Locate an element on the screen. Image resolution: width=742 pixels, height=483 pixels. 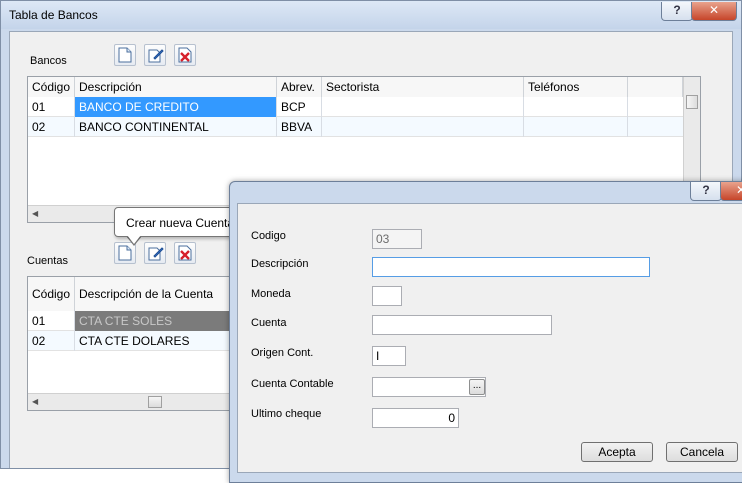
cuenta-contable-label: Cuenta Contable is located at coordinates (292, 384).